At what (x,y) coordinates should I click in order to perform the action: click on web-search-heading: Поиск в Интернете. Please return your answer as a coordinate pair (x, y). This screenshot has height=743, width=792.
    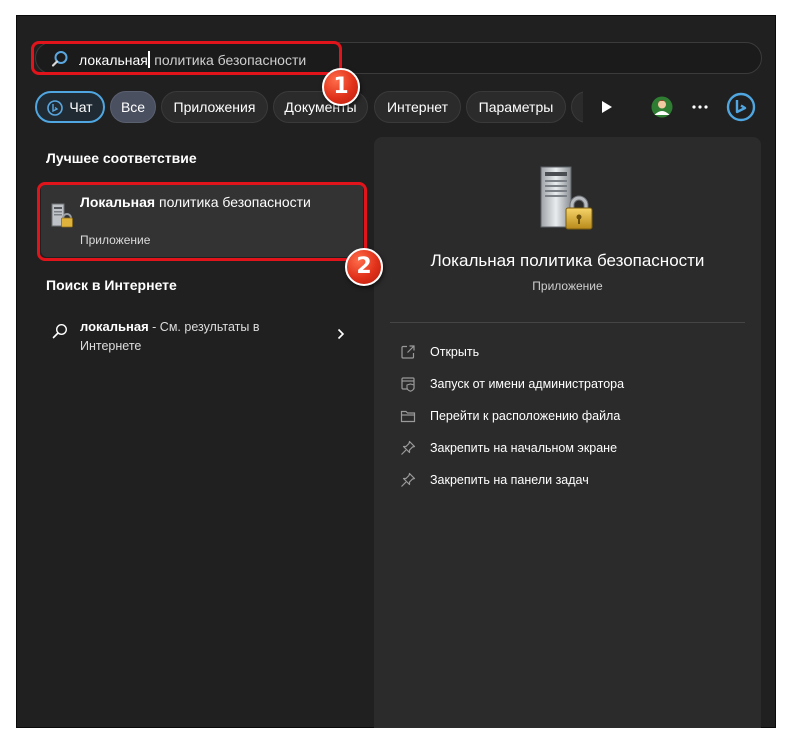
    Looking at the image, I should click on (111, 285).